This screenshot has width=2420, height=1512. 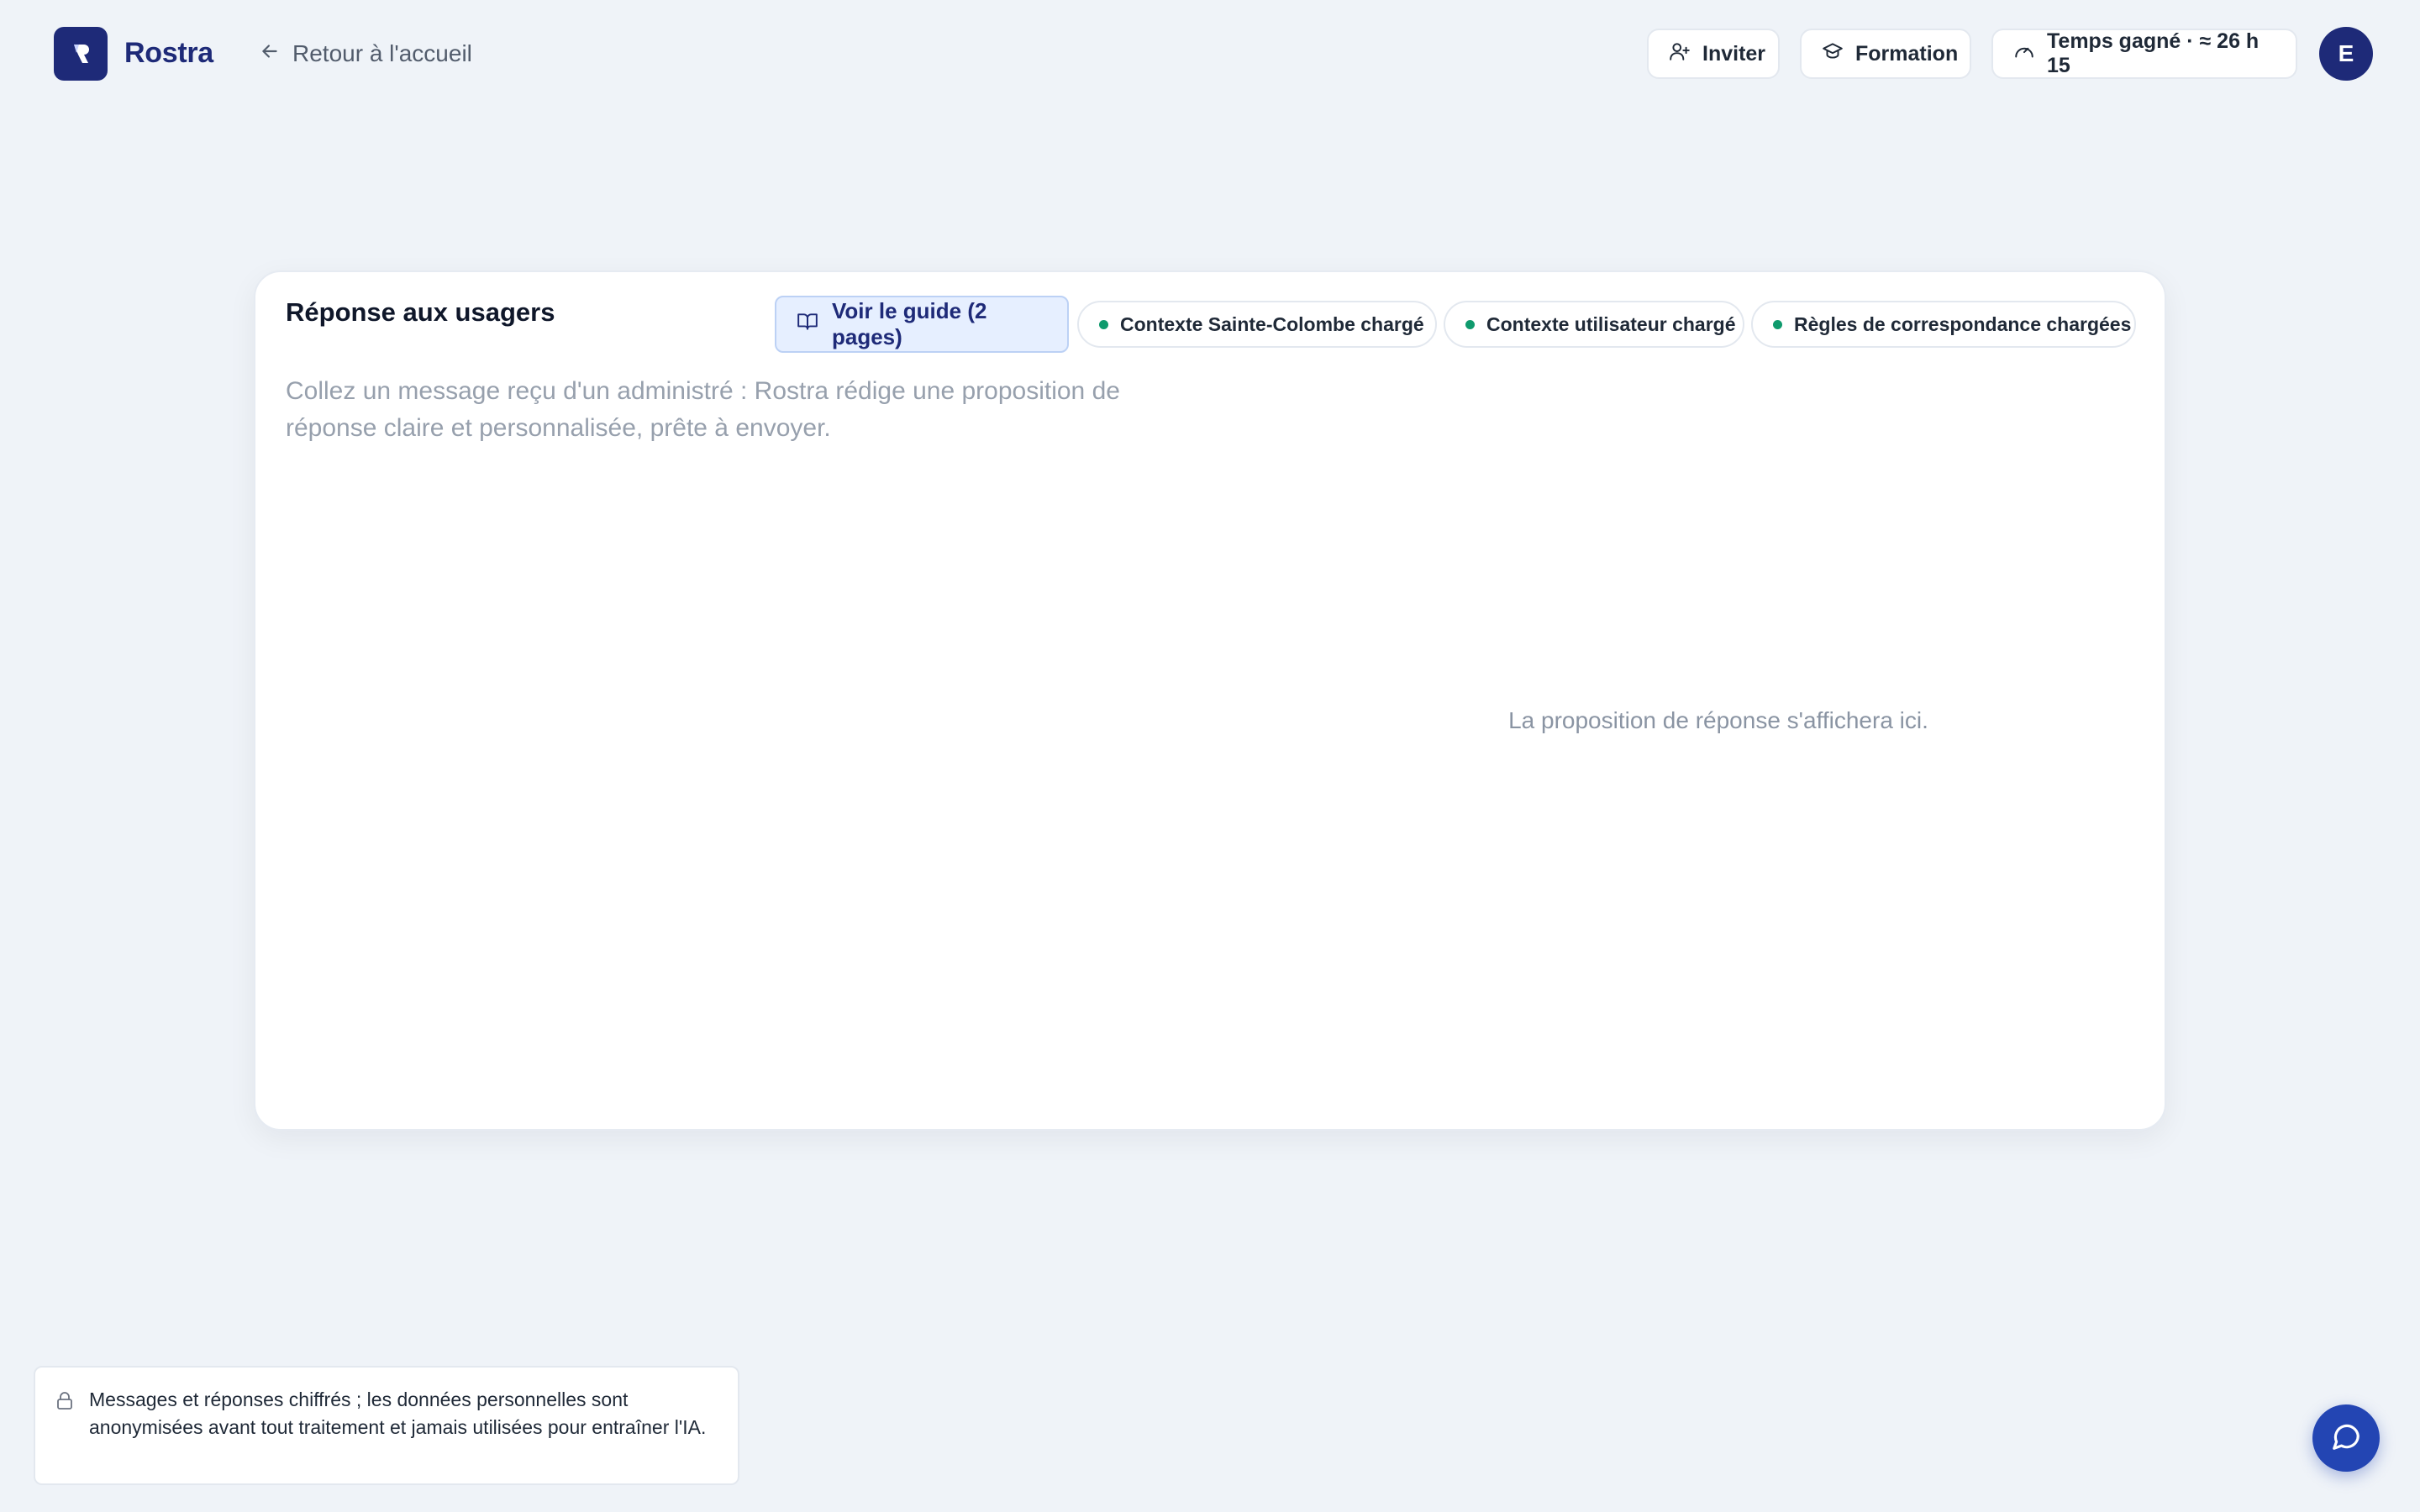 I want to click on status-pill-label: Contexte Sainte-Colombe chargé, so click(x=1272, y=323).